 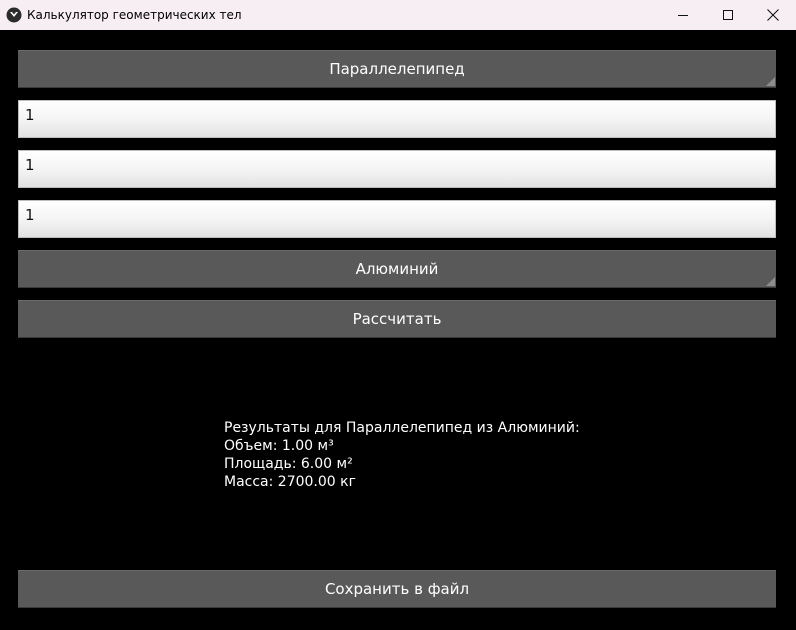 I want to click on calculate-button-label: Рассчитать, so click(x=397, y=319).